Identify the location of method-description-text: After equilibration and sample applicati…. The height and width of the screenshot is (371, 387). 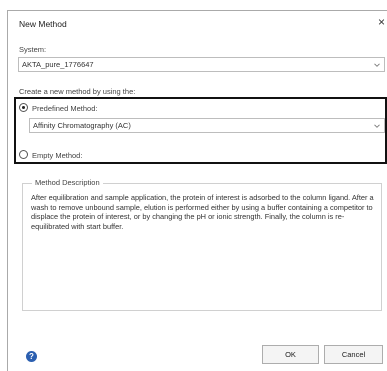
(202, 212).